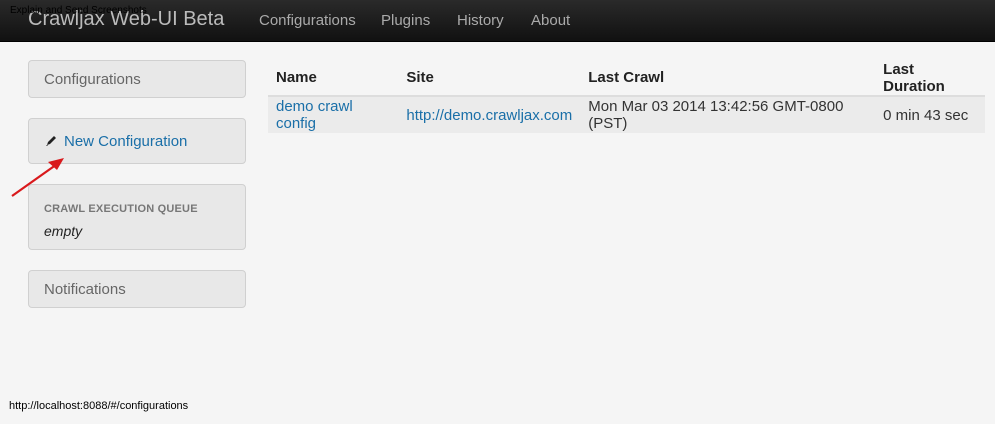 This screenshot has height=424, width=995. I want to click on cell-last-duration: 0 min 43 sec, so click(930, 114).